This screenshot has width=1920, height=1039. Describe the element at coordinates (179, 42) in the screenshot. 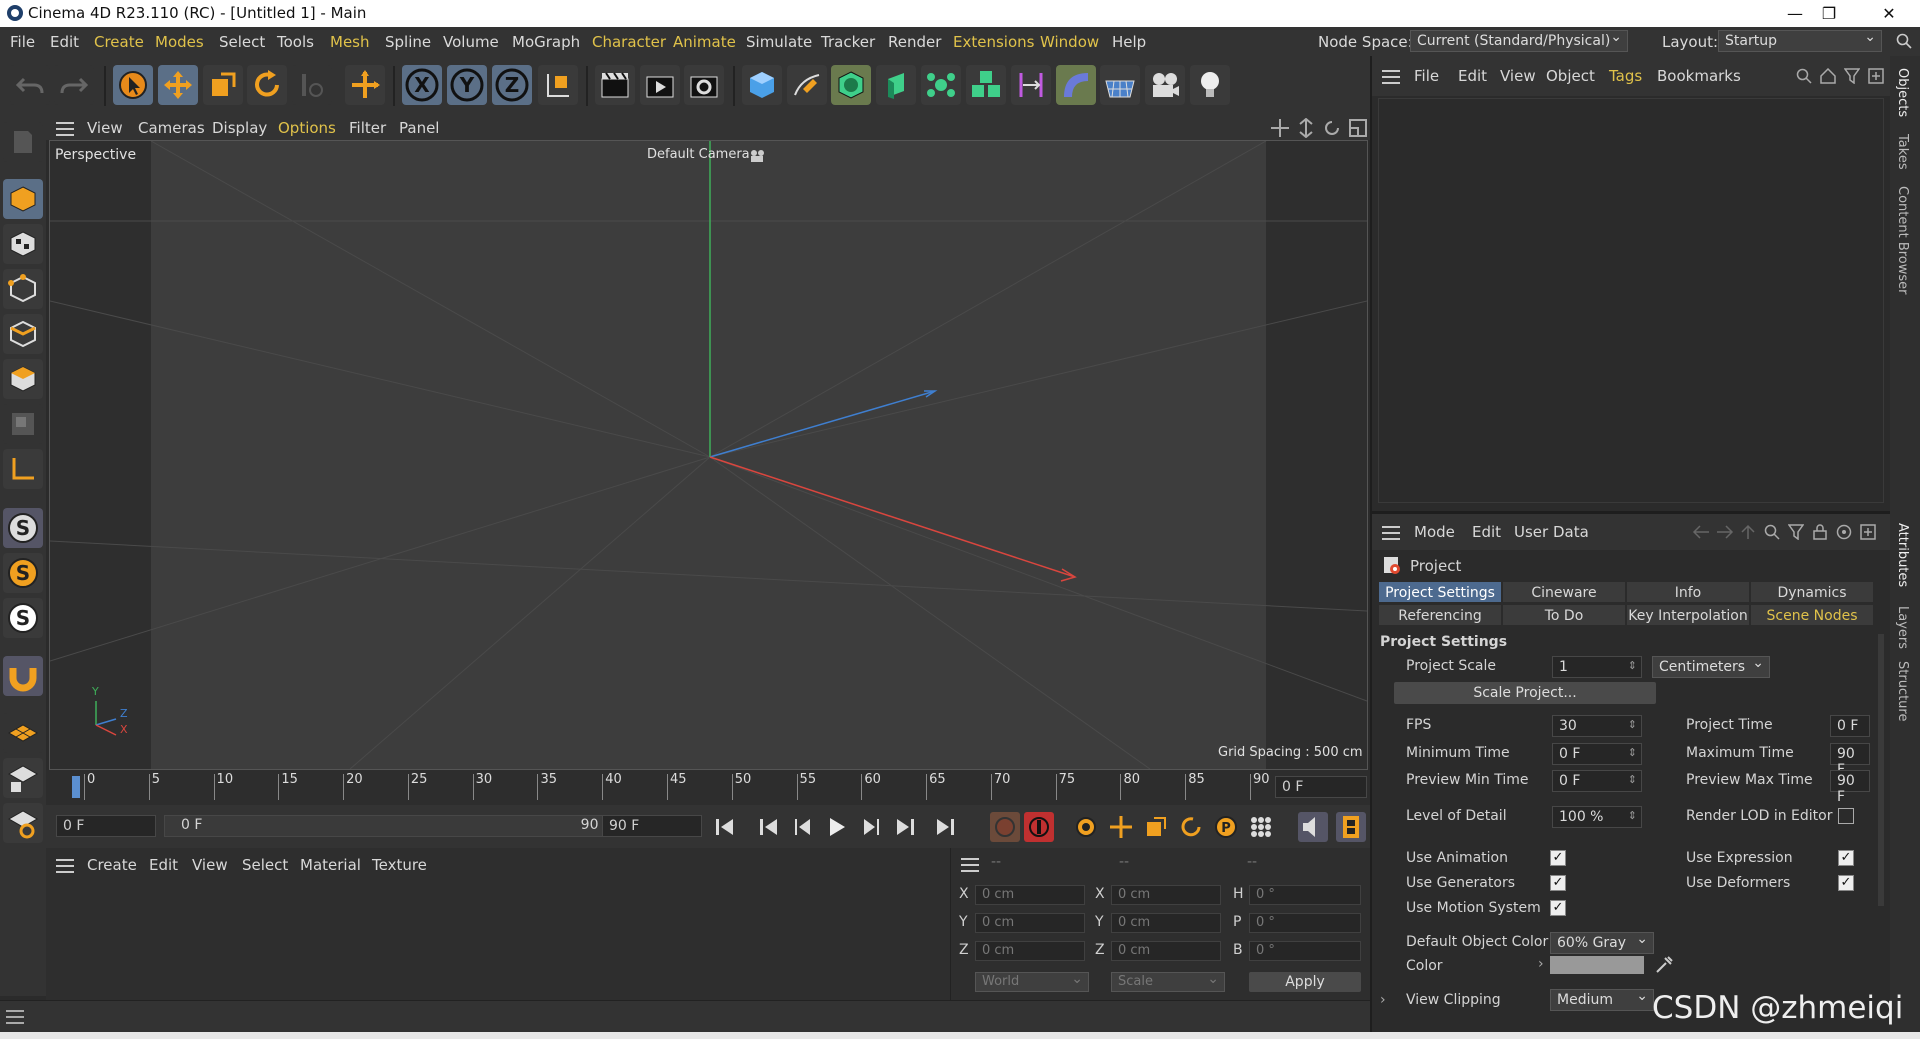

I see `menu-modes: Modes` at that location.